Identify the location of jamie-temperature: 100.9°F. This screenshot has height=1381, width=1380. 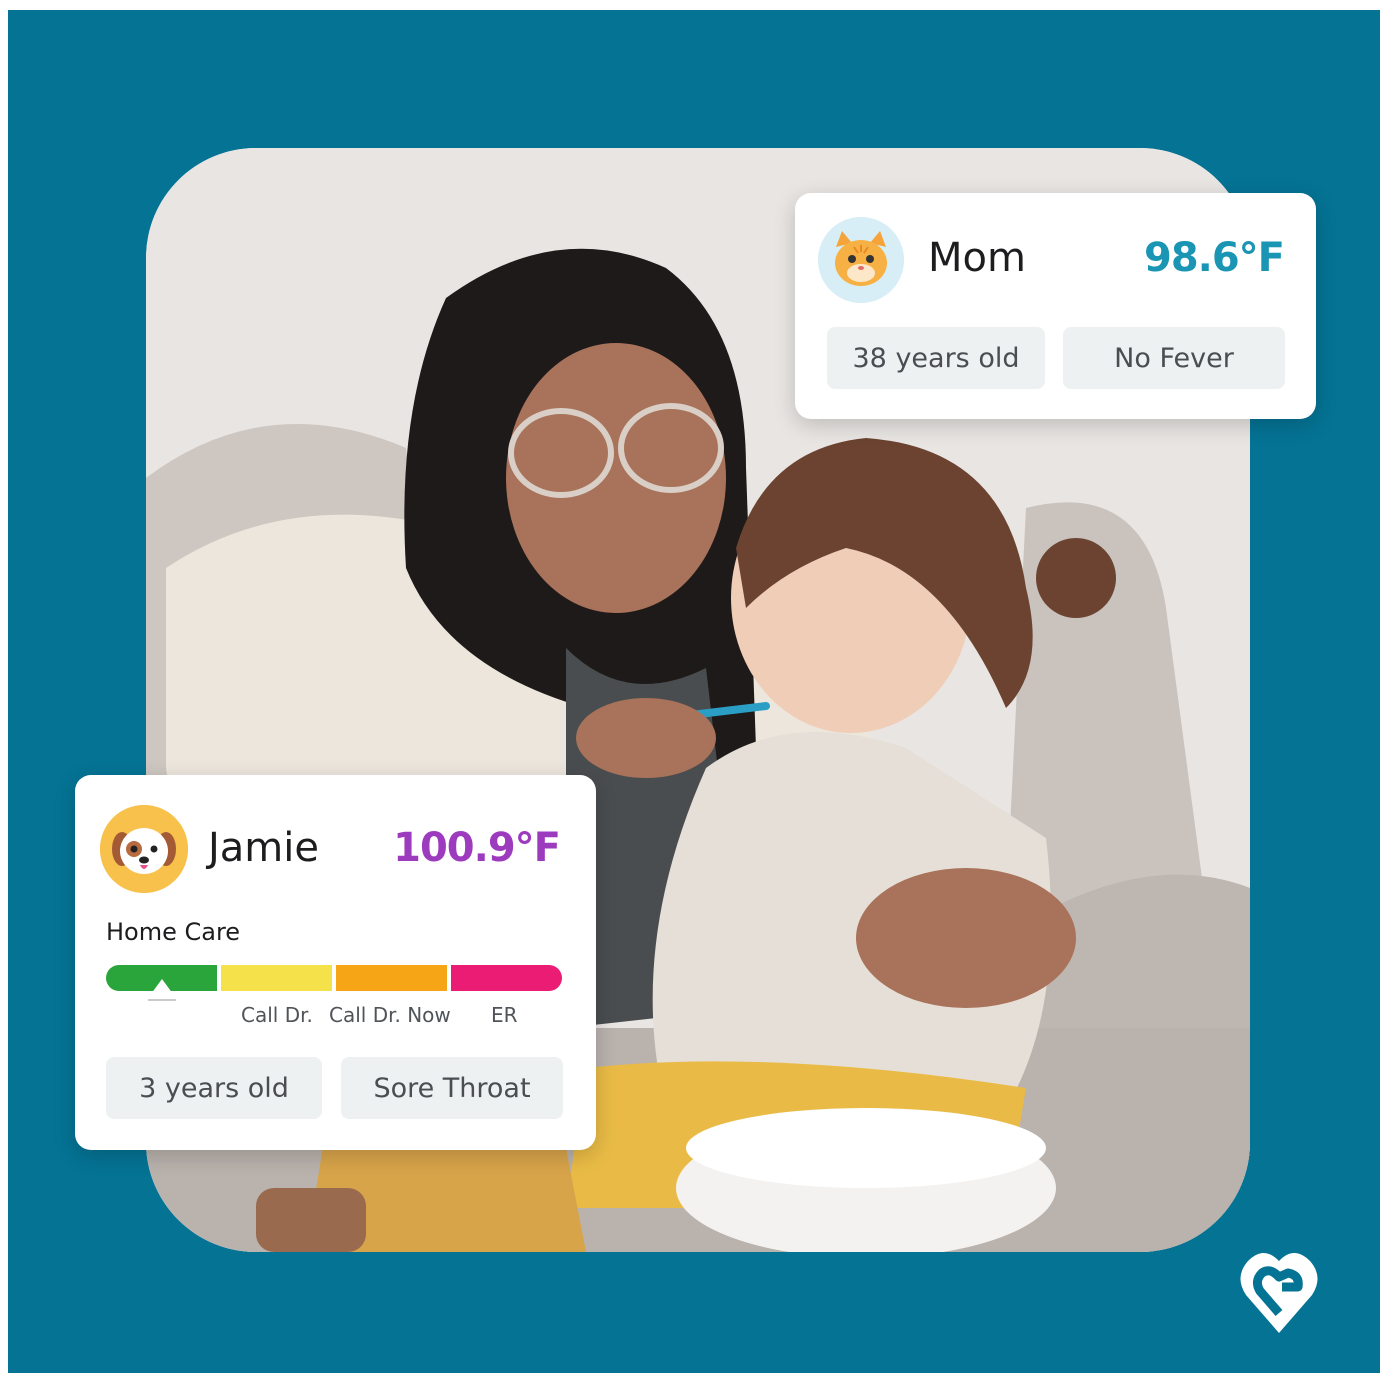
(477, 848).